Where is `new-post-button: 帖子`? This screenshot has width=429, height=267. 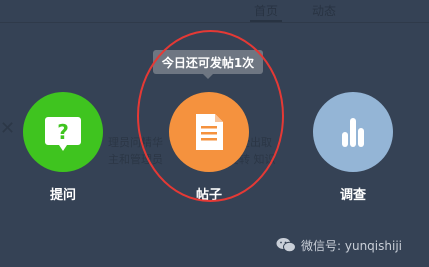 new-post-button: 帖子 is located at coordinates (209, 147).